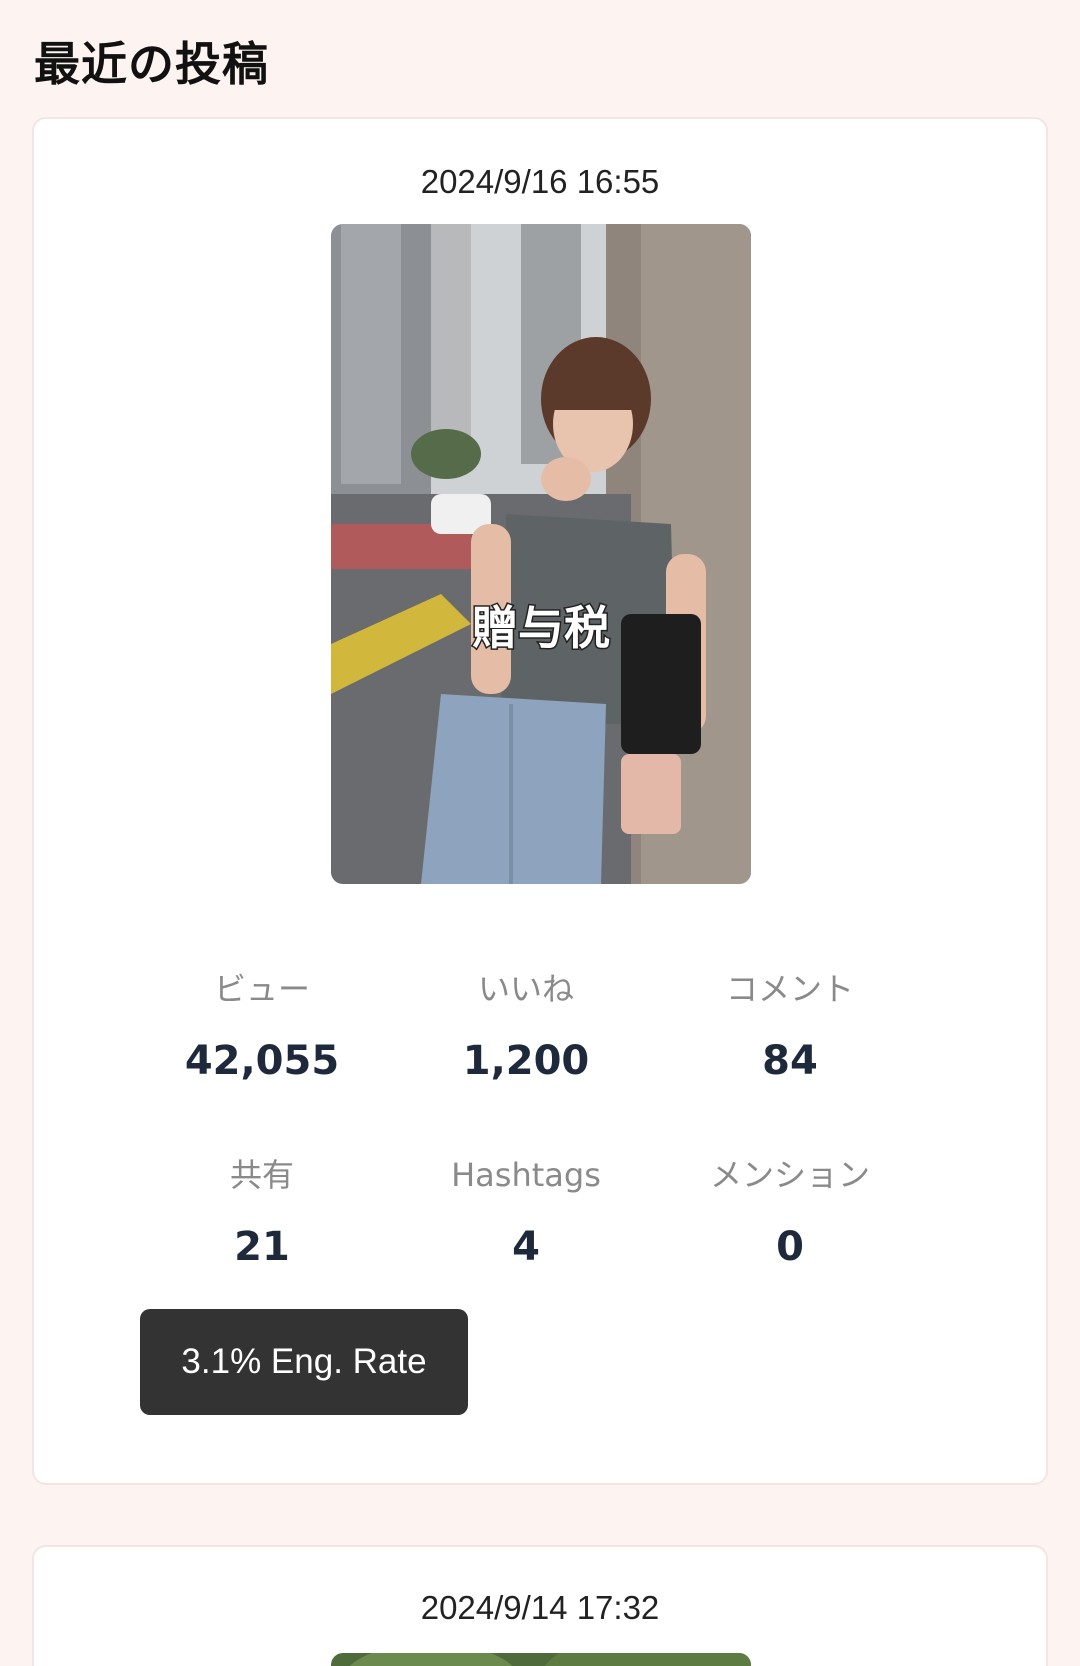 Image resolution: width=1080 pixels, height=1666 pixels. I want to click on post-thumbnail-image, so click(541, 1659).